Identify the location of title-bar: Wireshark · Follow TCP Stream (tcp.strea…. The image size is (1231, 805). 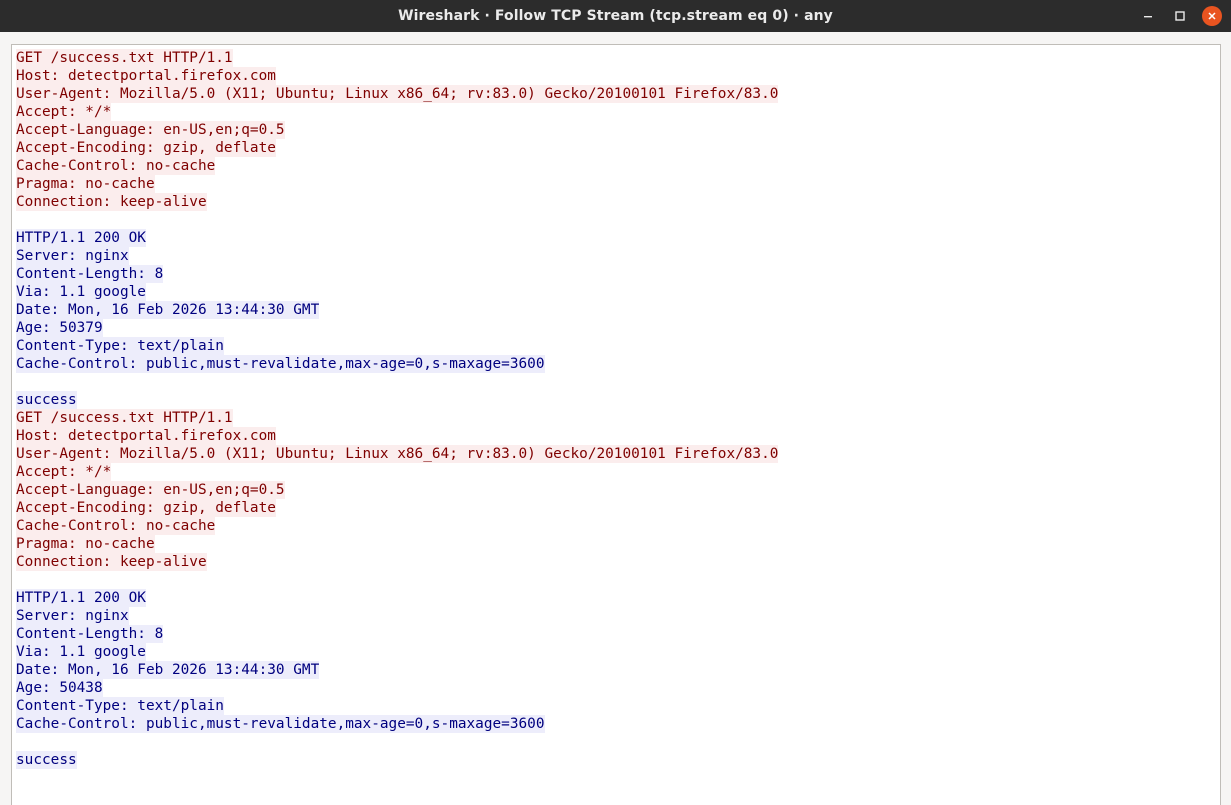
(615, 16).